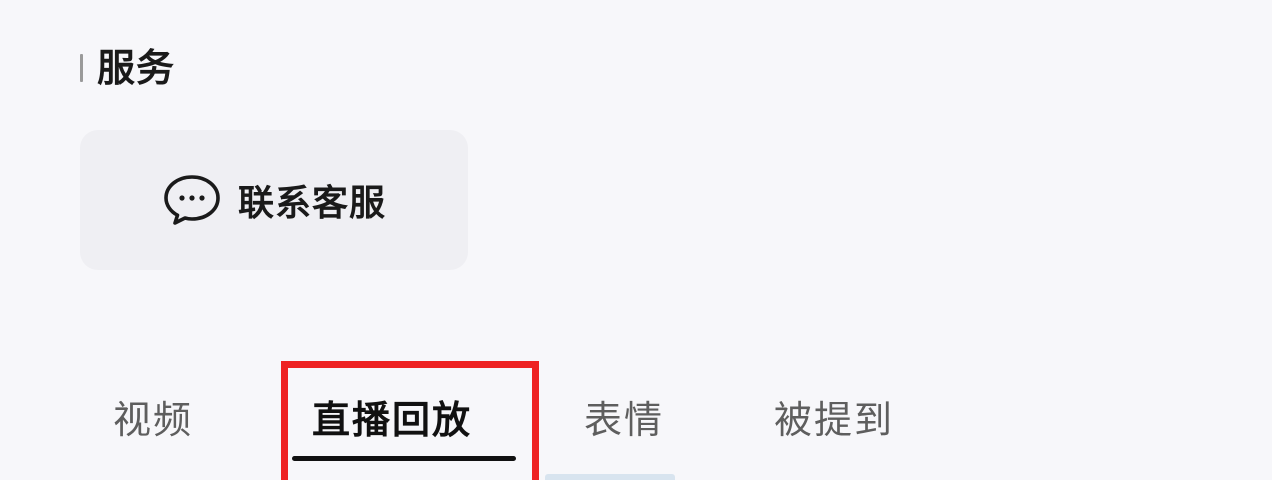 This screenshot has width=1272, height=480. I want to click on tab-video: 视频, so click(153, 416).